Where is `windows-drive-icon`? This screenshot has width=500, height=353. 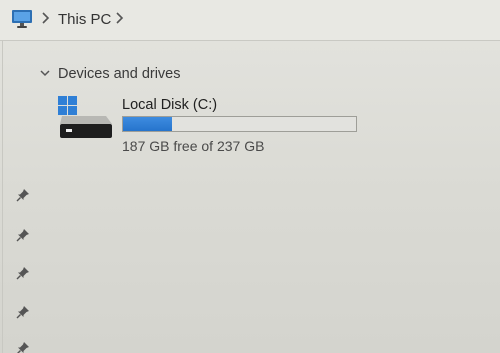 windows-drive-icon is located at coordinates (86, 119).